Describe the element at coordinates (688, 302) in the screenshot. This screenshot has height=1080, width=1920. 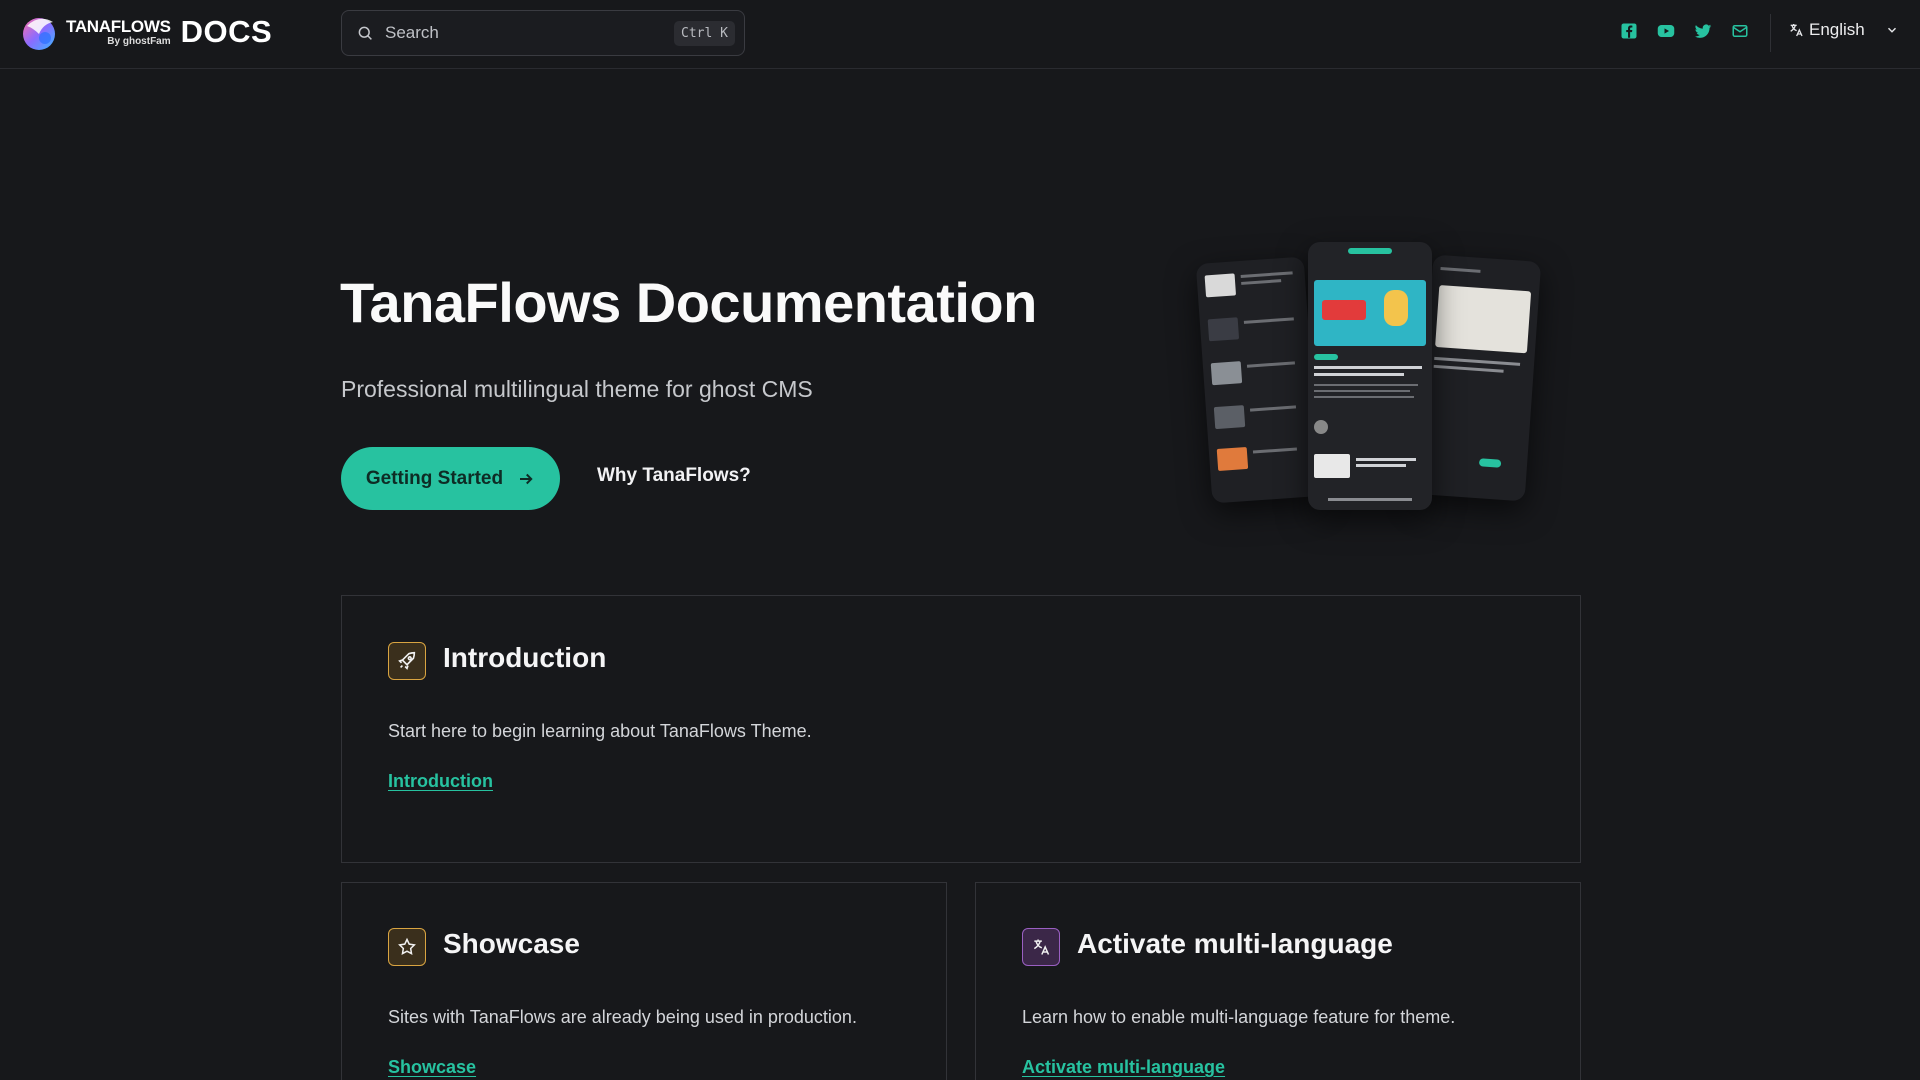
I see `page-title: TanaFlows Documentation` at that location.